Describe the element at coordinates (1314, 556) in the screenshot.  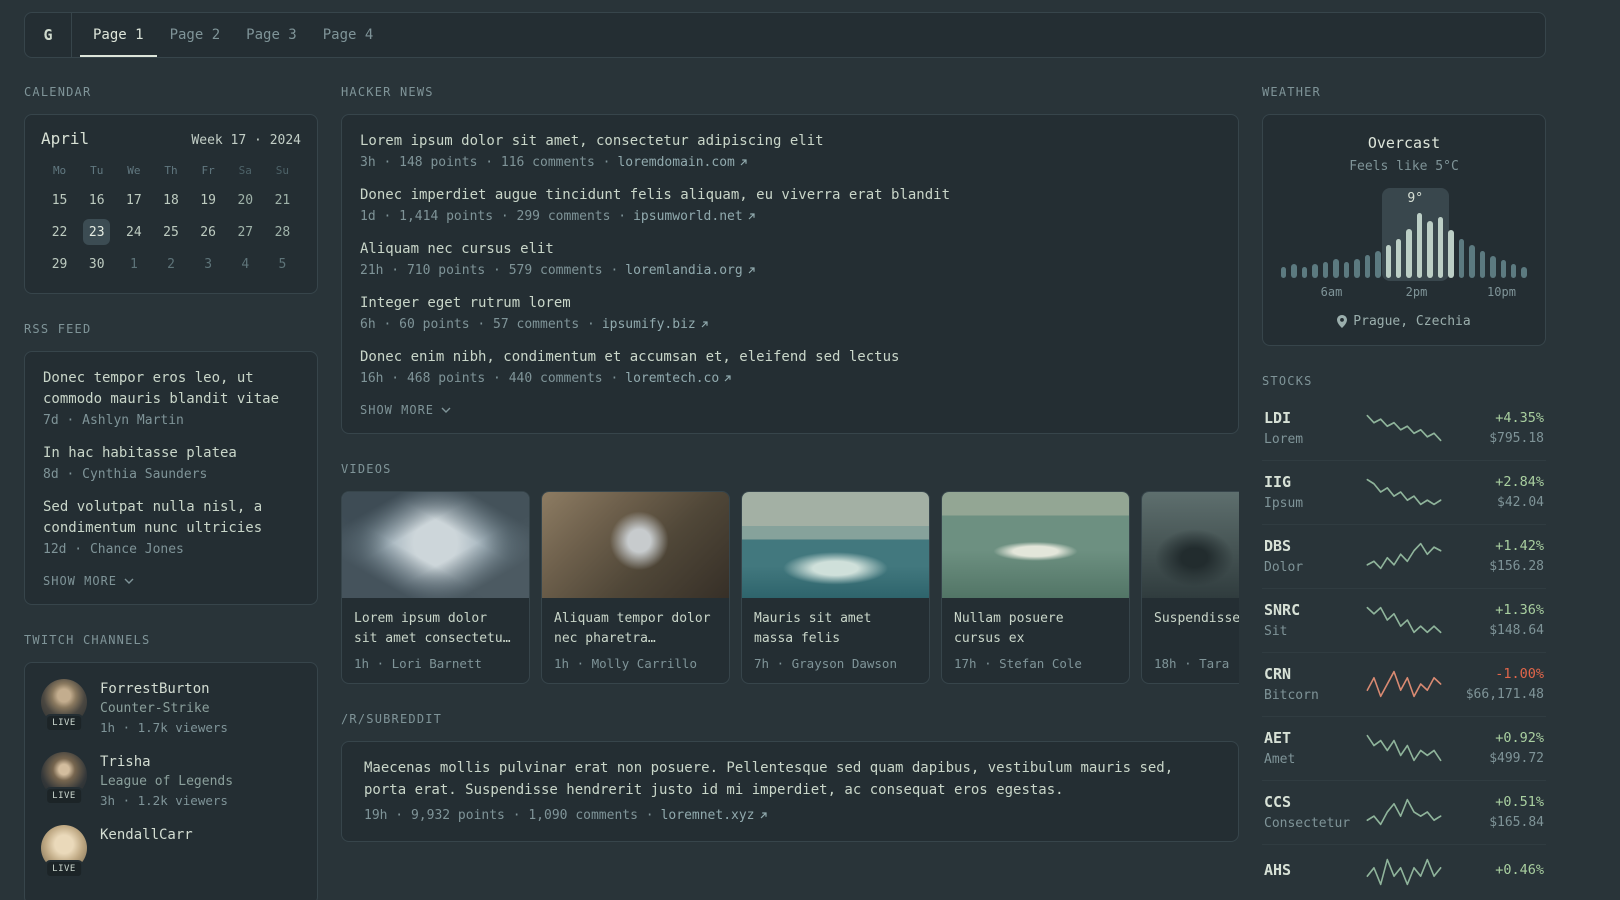
I see `stock-id: DBS Dolor` at that location.